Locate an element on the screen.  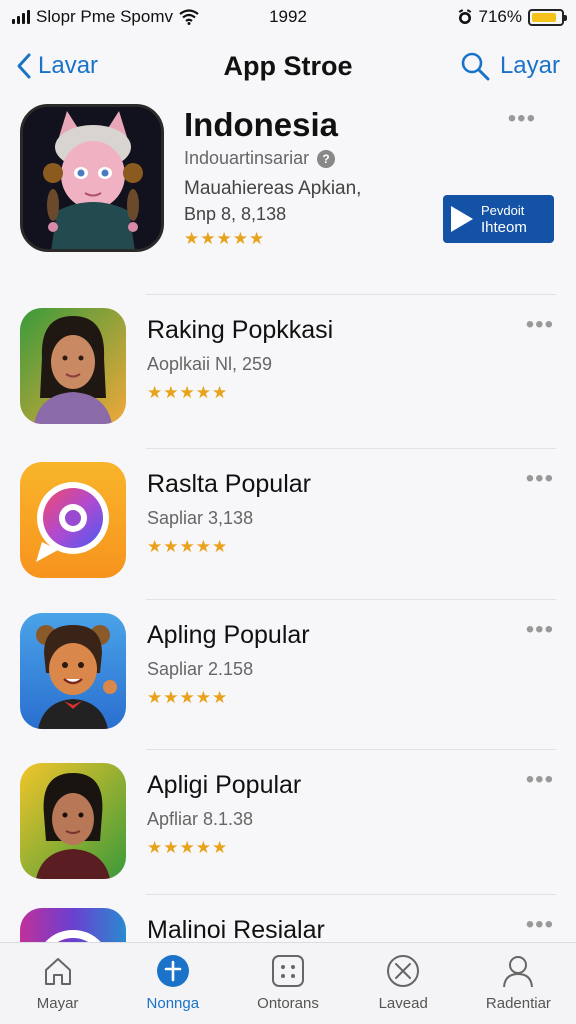
chevron-left-icon is located at coordinates (24, 66).